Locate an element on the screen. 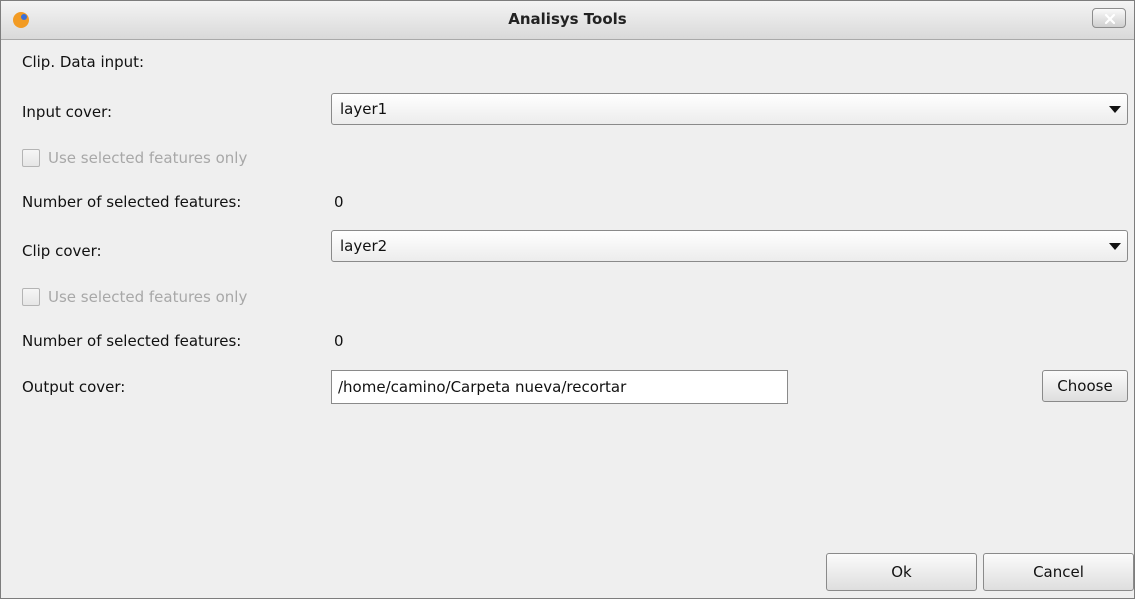 The image size is (1135, 599). section-title: Clip. Data input: is located at coordinates (83, 62).